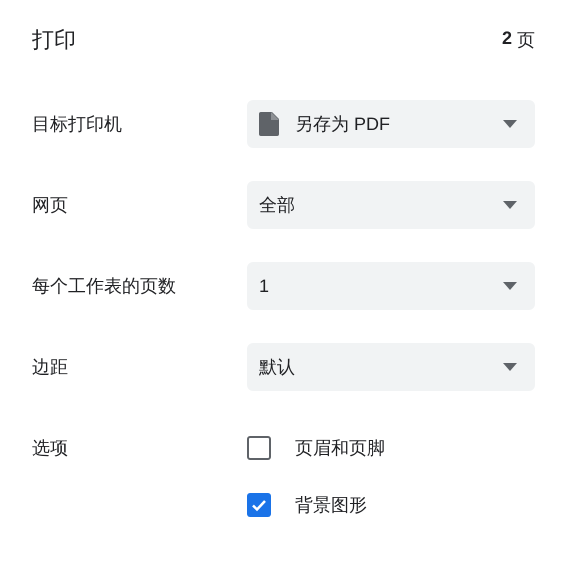  I want to click on dropdown: 全部, so click(391, 205).